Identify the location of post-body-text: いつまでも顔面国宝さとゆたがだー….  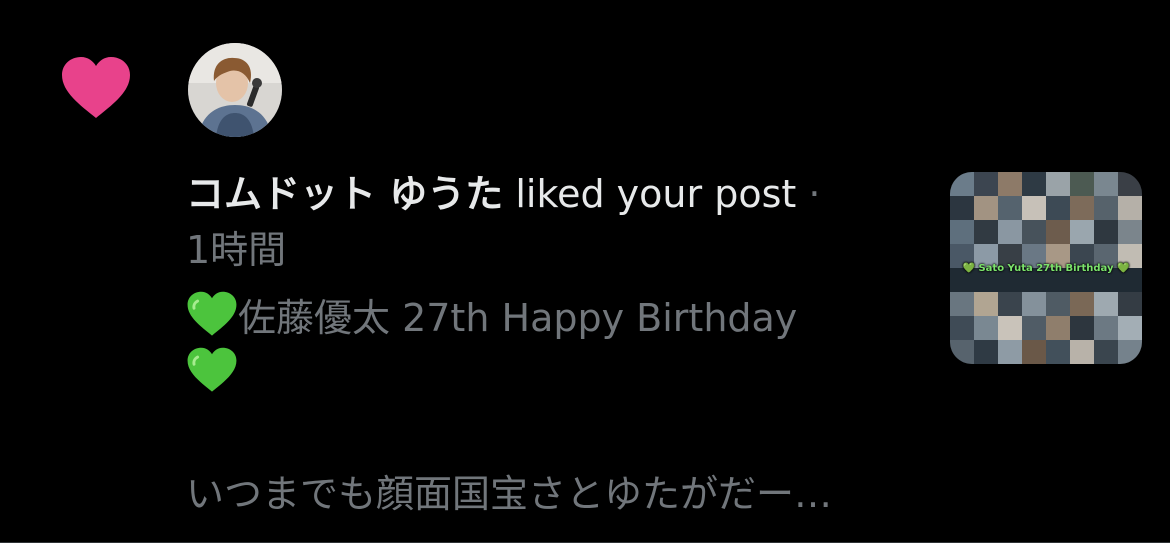
(509, 494).